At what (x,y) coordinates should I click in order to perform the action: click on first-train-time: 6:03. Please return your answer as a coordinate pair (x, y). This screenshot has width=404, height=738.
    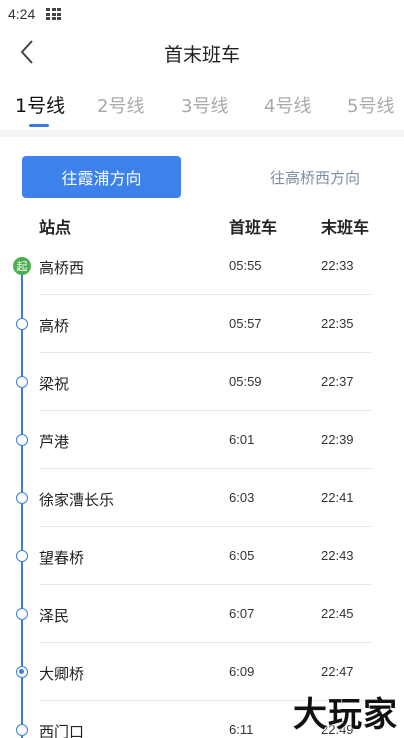
    Looking at the image, I should click on (242, 497).